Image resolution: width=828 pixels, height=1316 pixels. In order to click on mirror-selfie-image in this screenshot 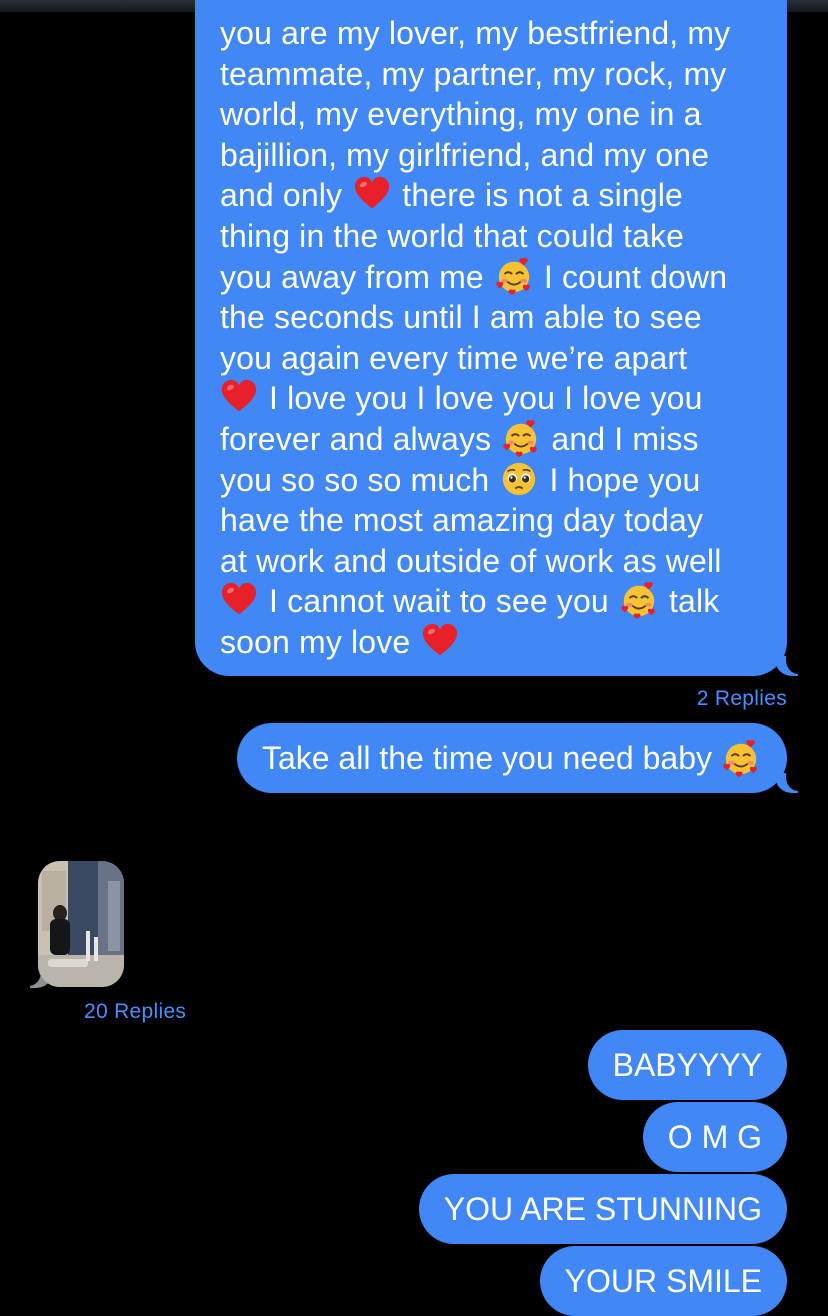, I will do `click(81, 924)`.